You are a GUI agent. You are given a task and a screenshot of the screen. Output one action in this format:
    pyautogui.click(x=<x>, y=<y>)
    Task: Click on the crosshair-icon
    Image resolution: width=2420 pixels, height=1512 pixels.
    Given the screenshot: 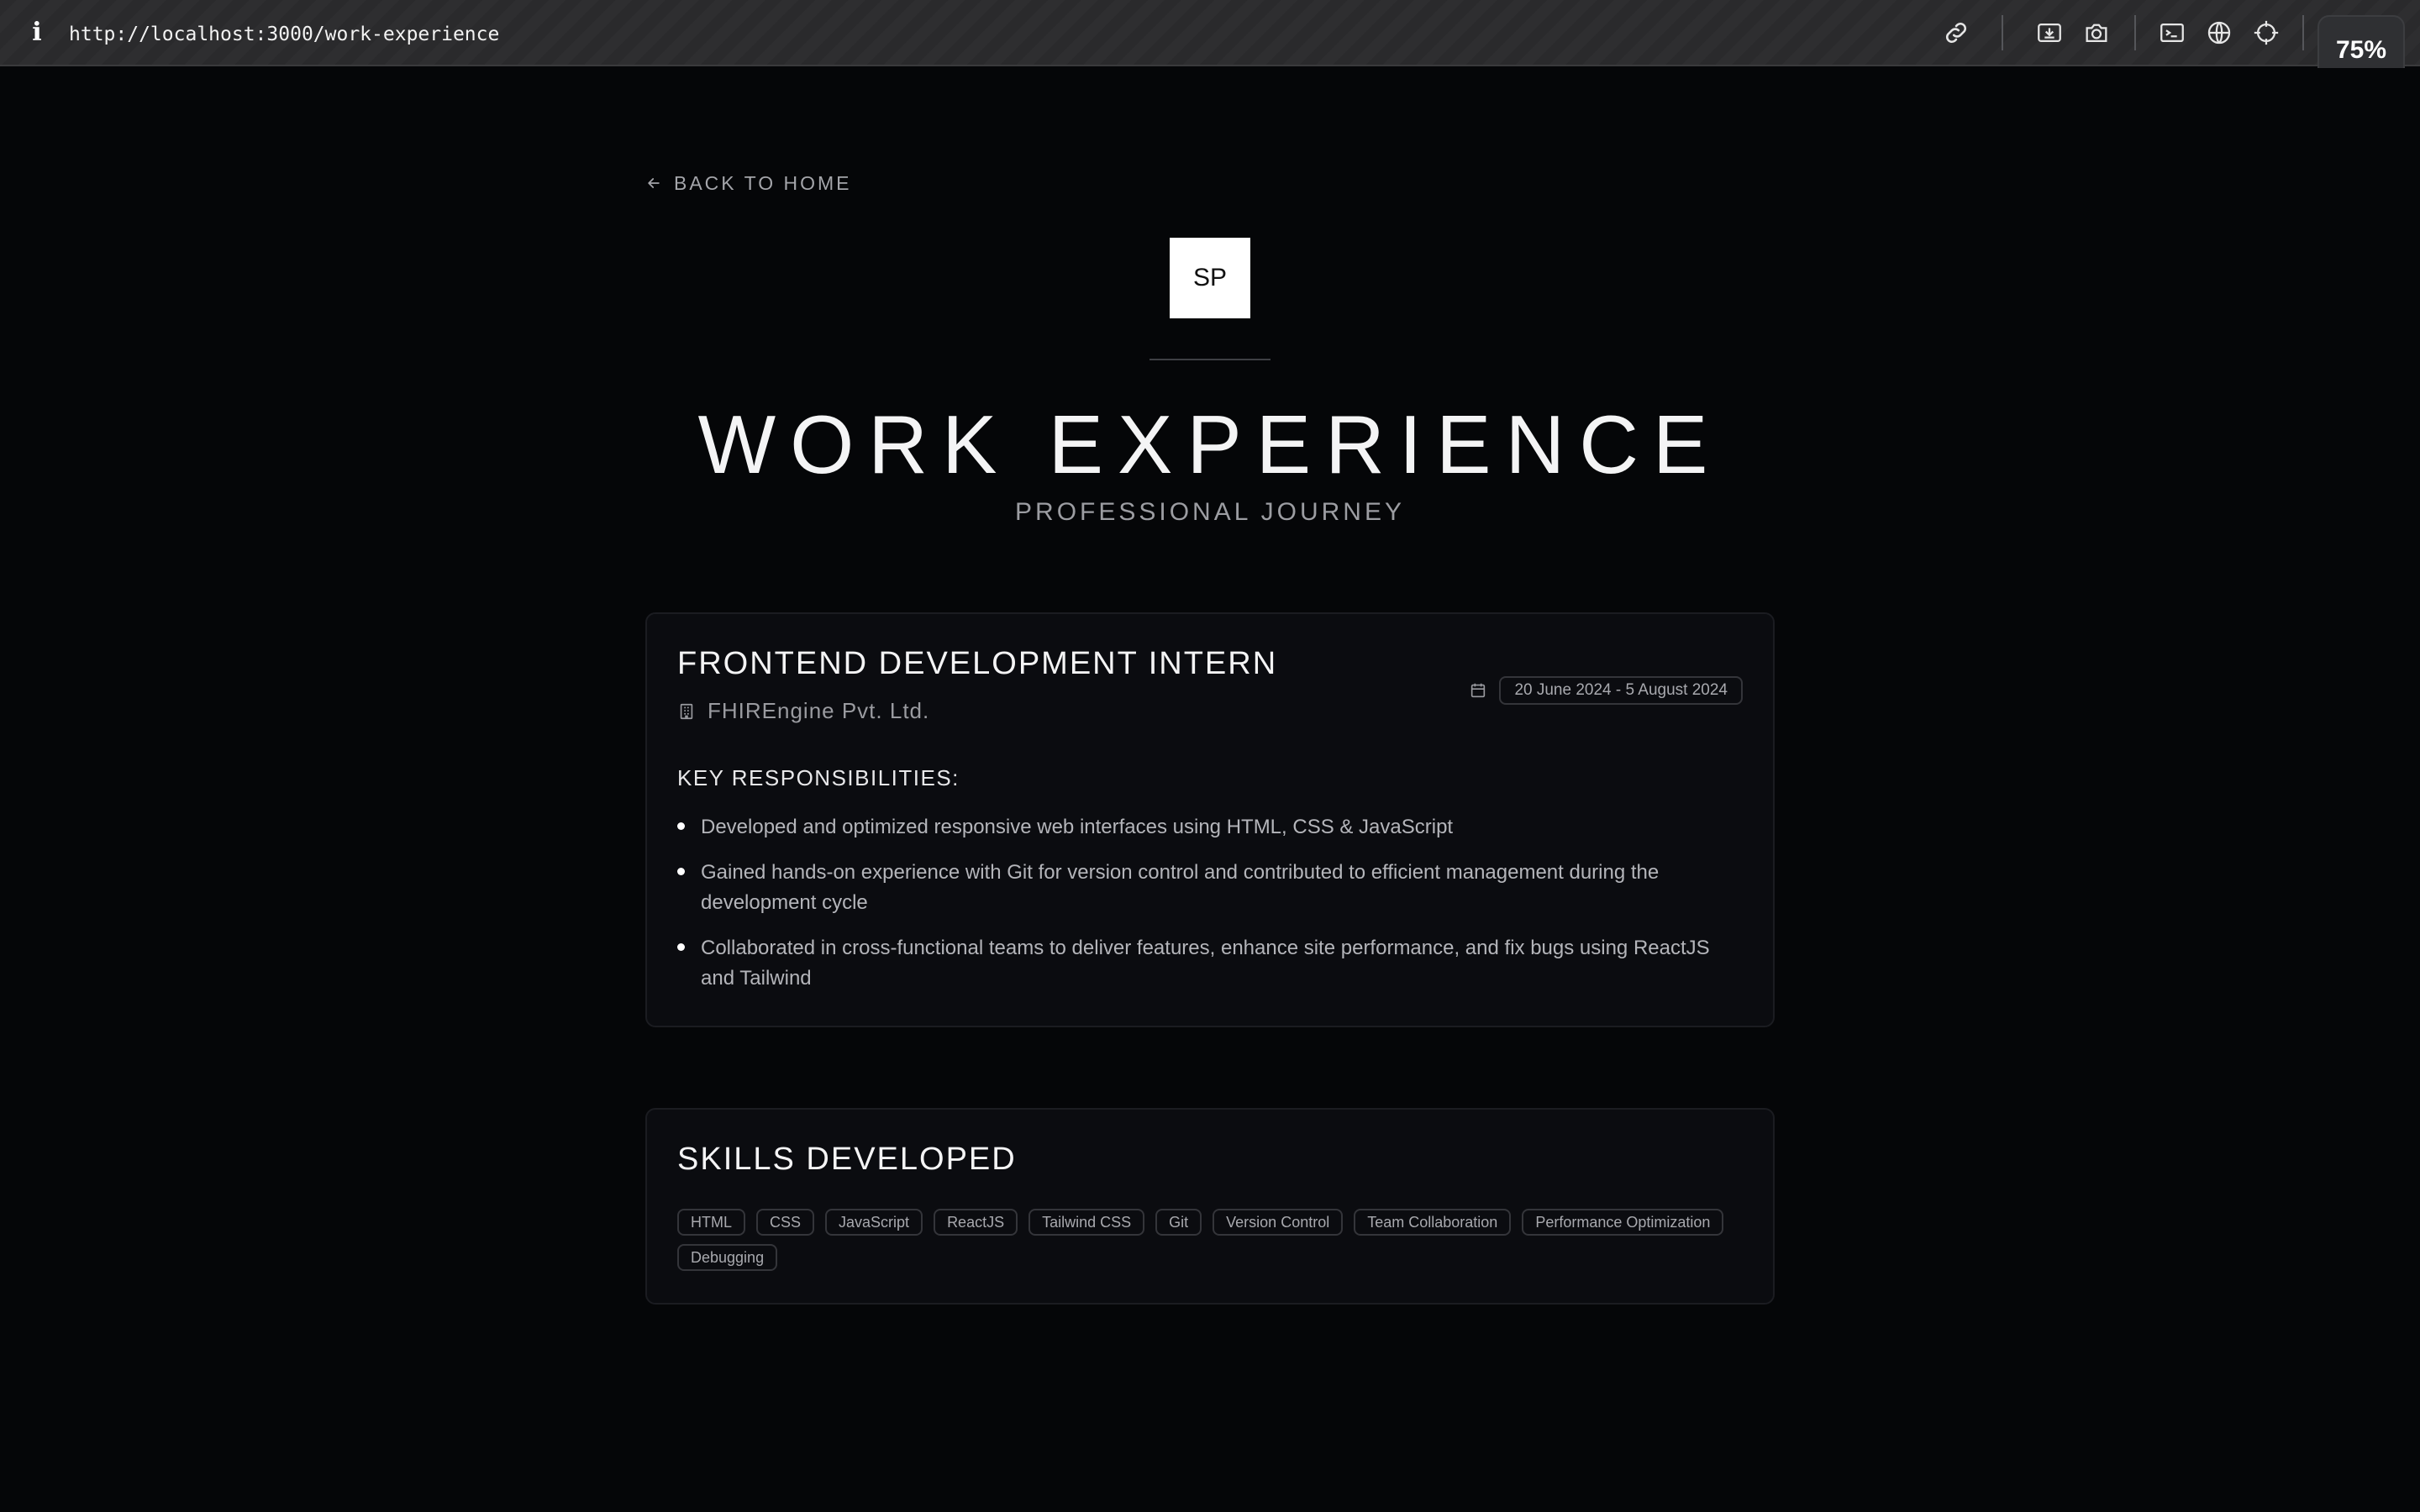 What is the action you would take?
    pyautogui.click(x=2267, y=32)
    